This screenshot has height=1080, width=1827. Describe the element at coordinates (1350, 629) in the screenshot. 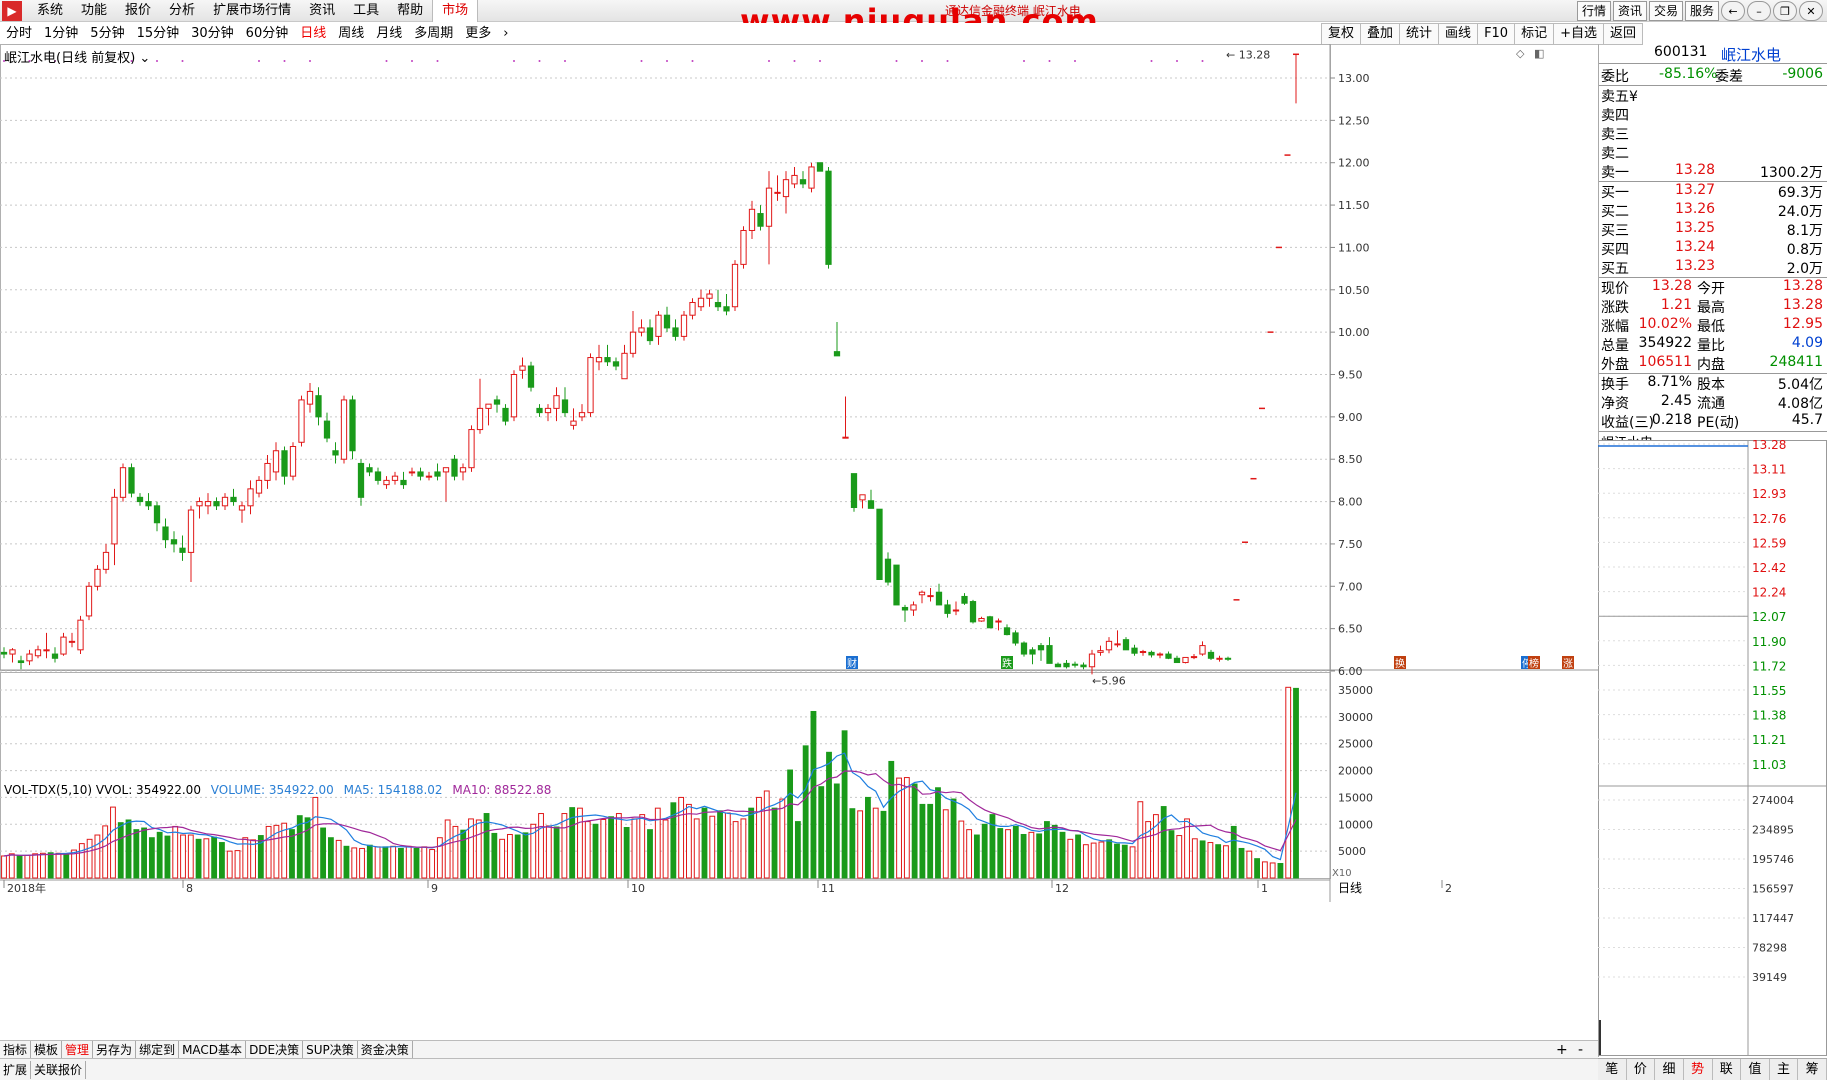

I see `price-tick-label: 6.50` at that location.